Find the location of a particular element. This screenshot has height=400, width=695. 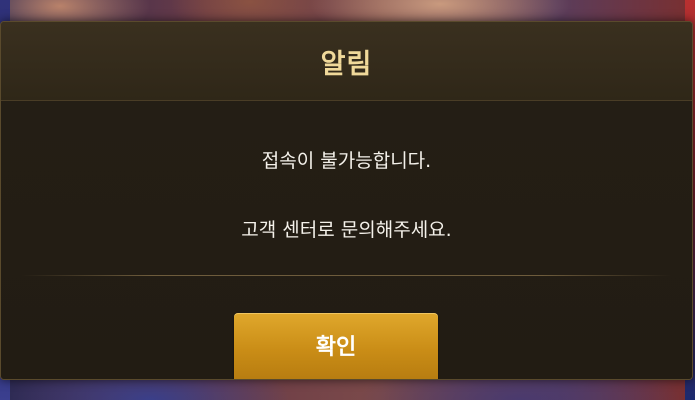

message-line-connection-unavailable: 접속이 불가능합니다. is located at coordinates (346, 161).